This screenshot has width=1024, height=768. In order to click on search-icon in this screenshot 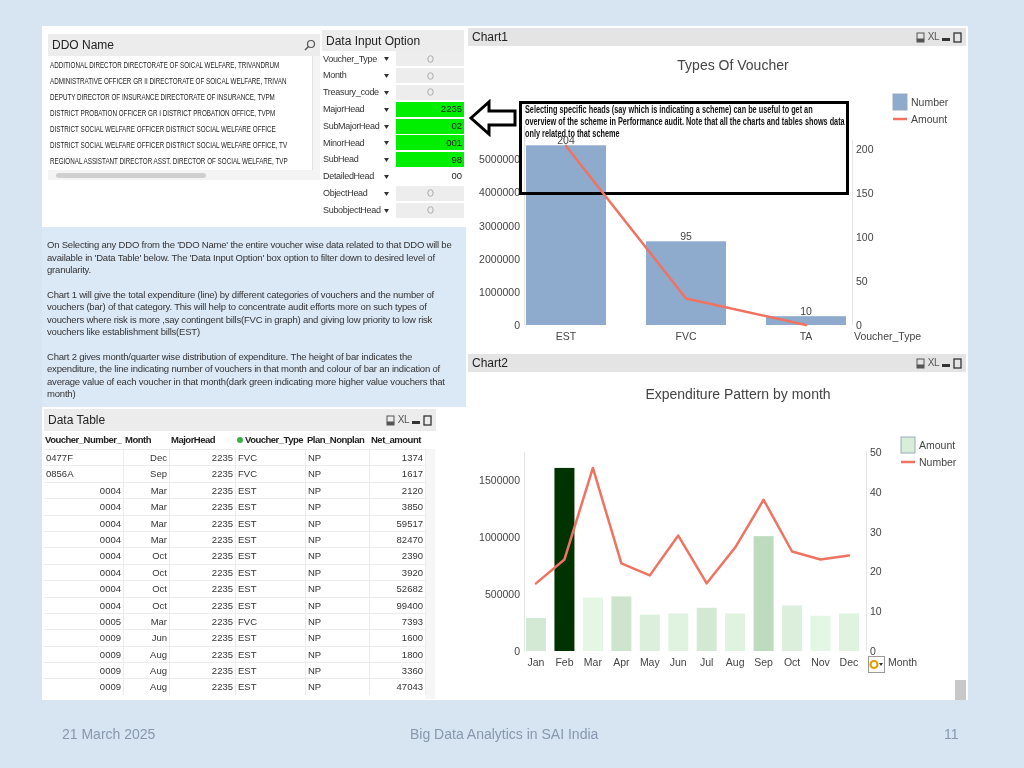, I will do `click(310, 45)`.